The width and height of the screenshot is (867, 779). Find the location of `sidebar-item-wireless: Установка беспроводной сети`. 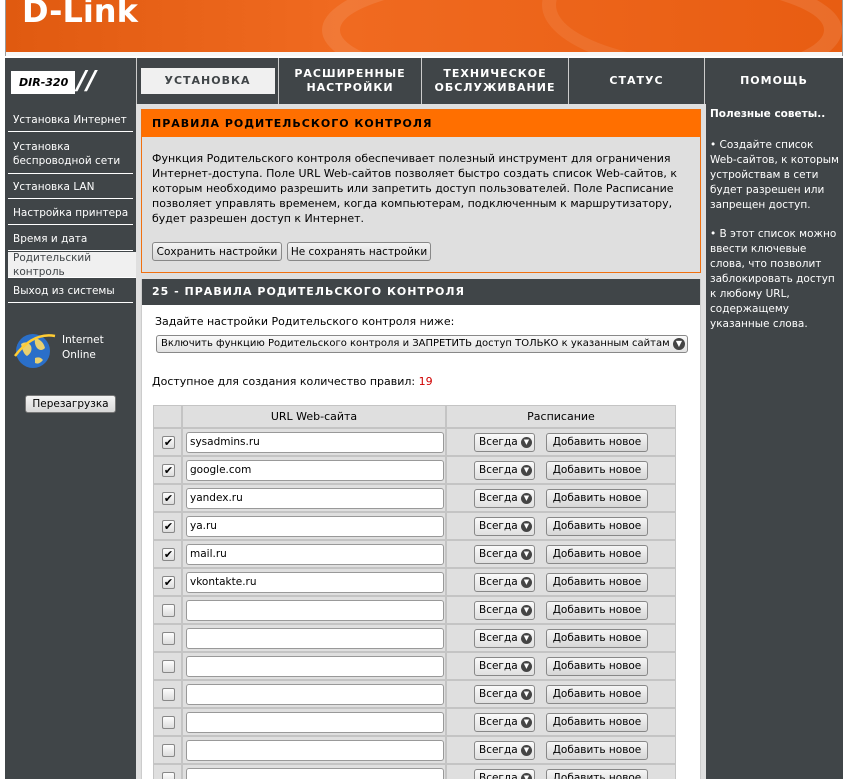

sidebar-item-wireless: Установка беспроводной сети is located at coordinates (70, 154).